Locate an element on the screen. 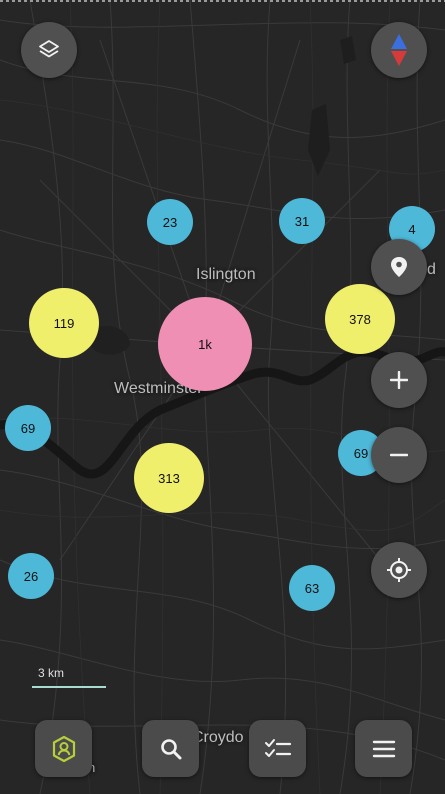  checklist-icon is located at coordinates (277, 747).